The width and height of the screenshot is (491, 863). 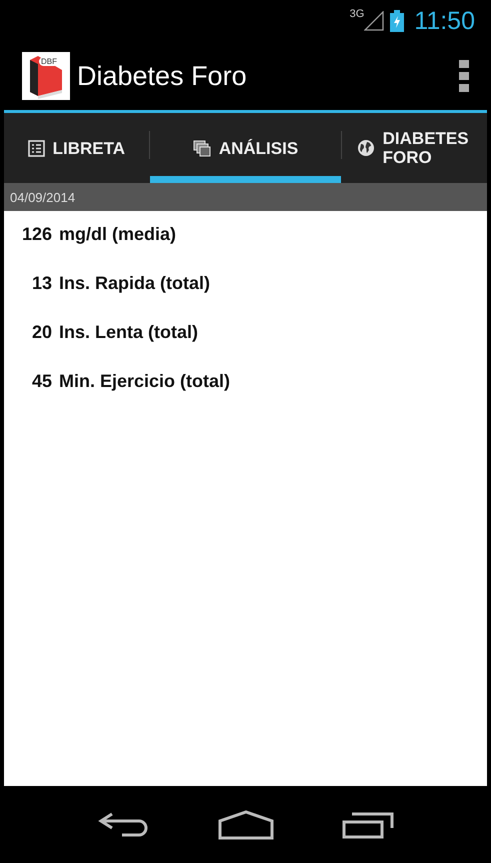 What do you see at coordinates (374, 21) in the screenshot?
I see `signal-icon` at bounding box center [374, 21].